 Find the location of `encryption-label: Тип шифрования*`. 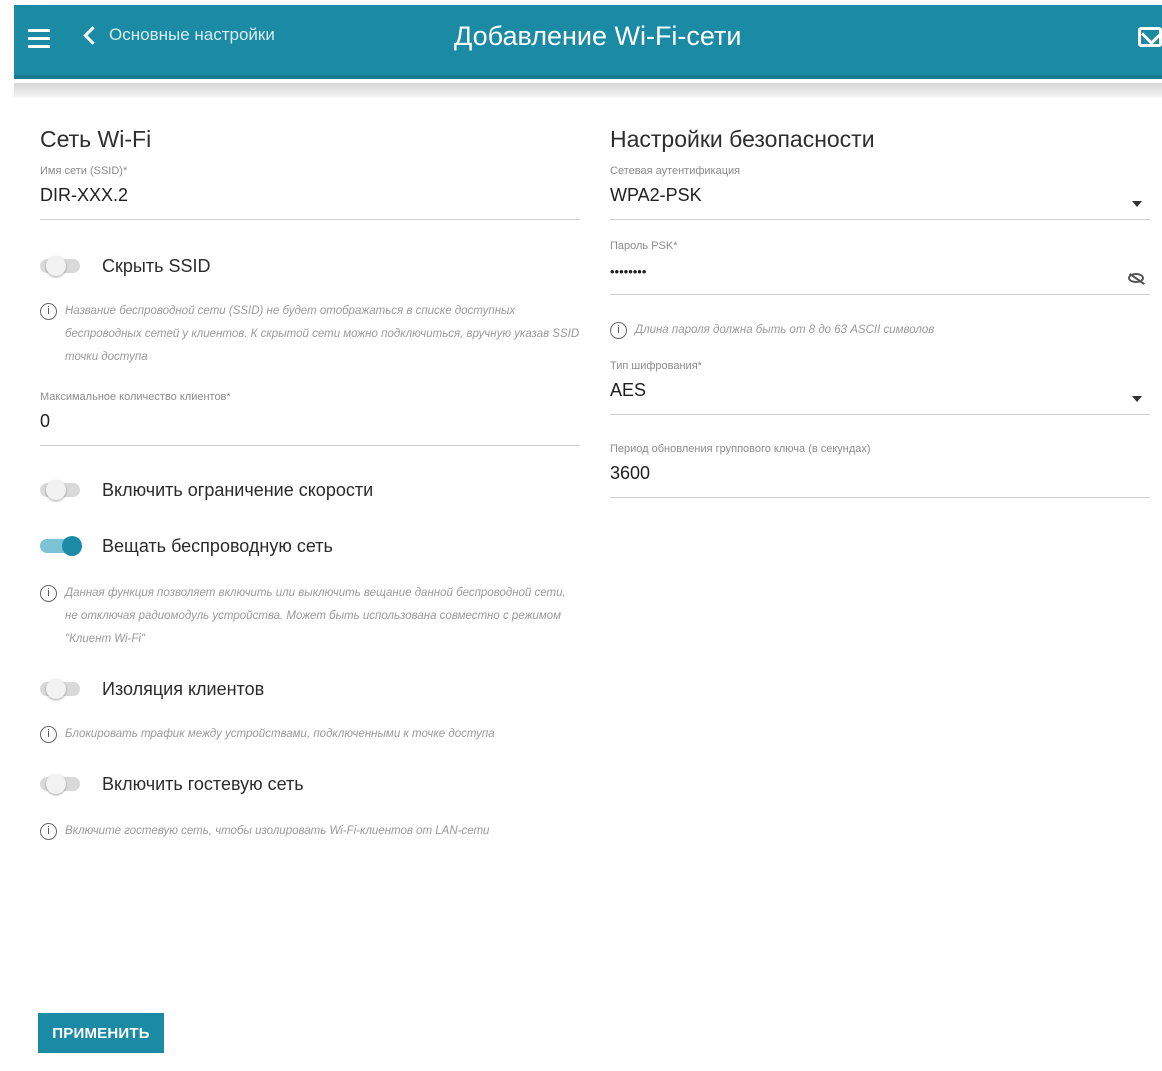

encryption-label: Тип шифрования* is located at coordinates (656, 366).